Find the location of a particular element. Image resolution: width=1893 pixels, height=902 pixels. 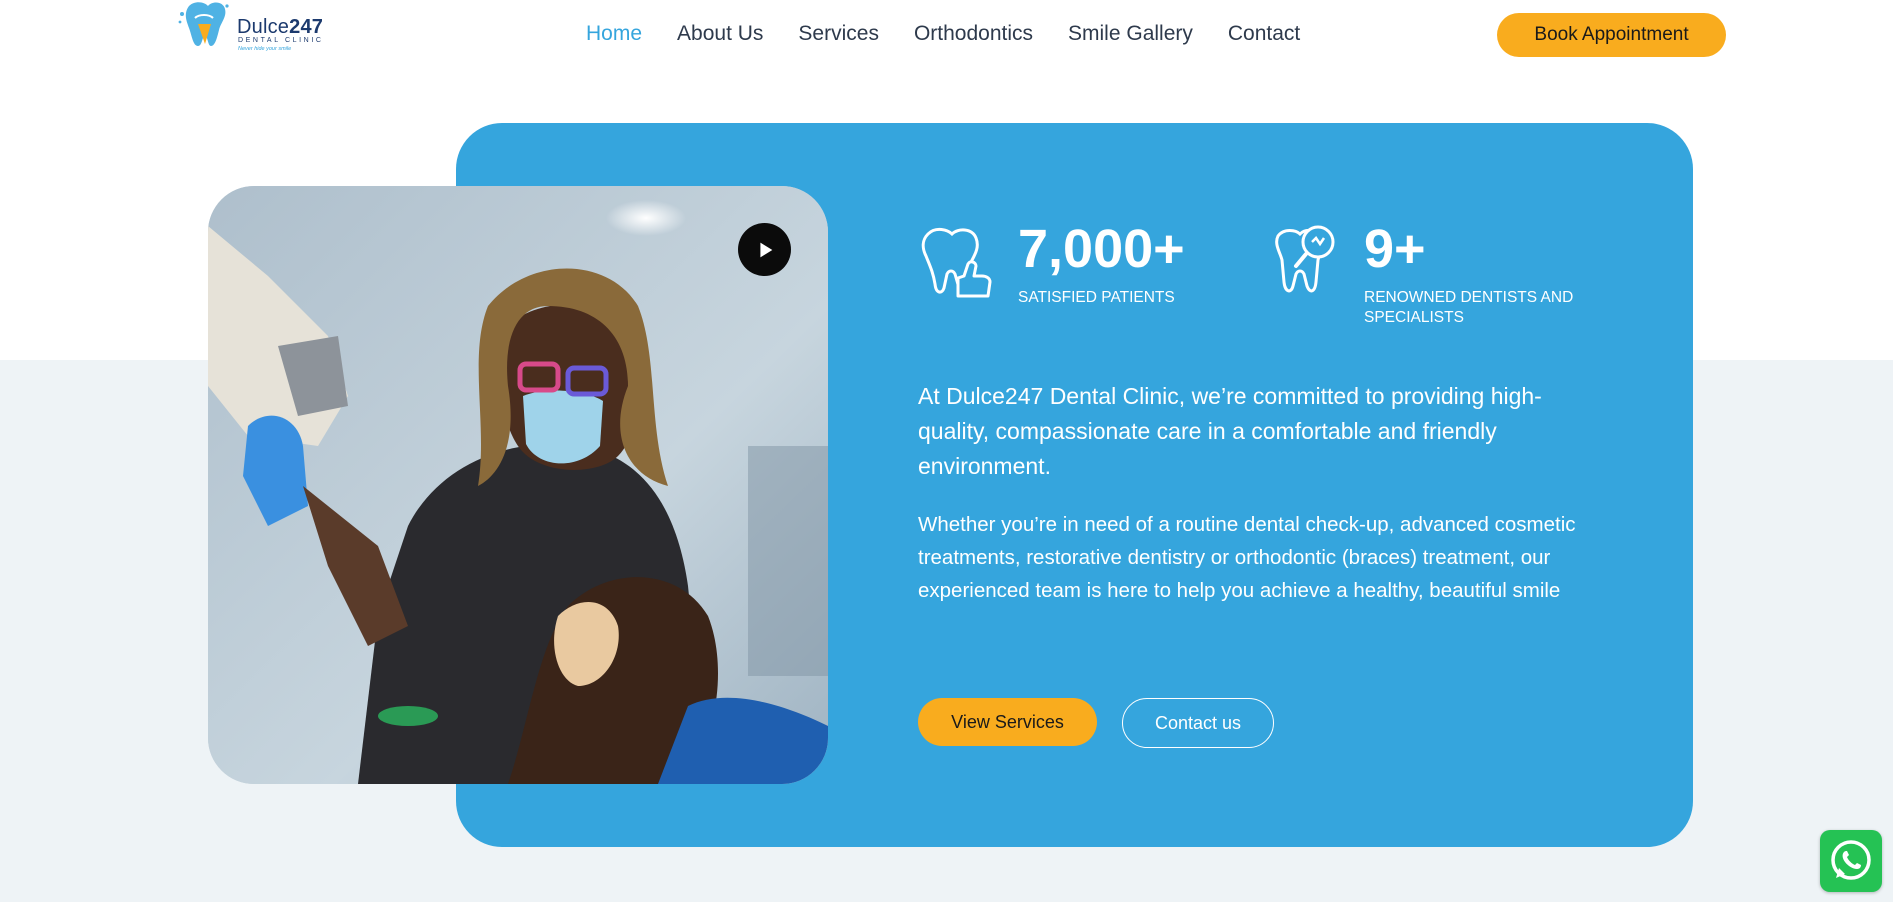

nav-contact: Contact is located at coordinates (1264, 34).